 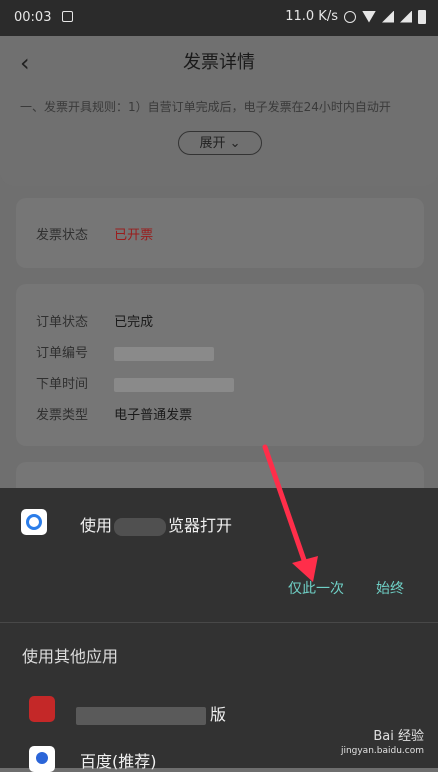 I want to click on other-apps-title: 使用其他应用, so click(x=70, y=656).